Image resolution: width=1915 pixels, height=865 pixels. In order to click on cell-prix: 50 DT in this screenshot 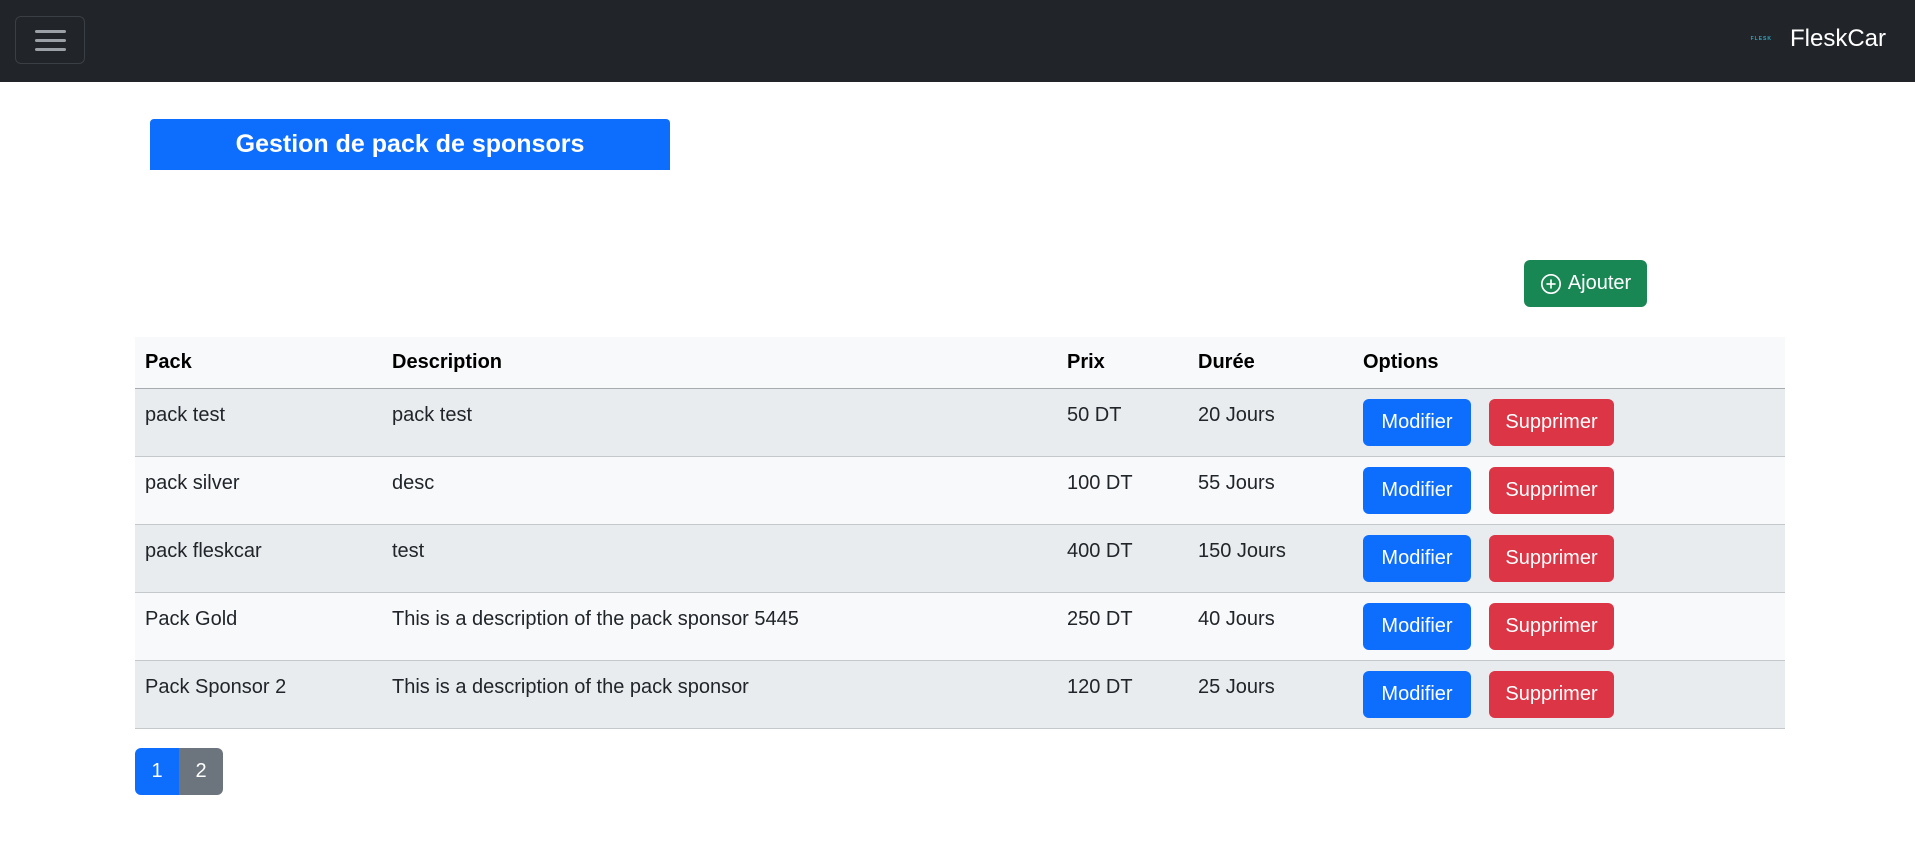, I will do `click(1122, 422)`.